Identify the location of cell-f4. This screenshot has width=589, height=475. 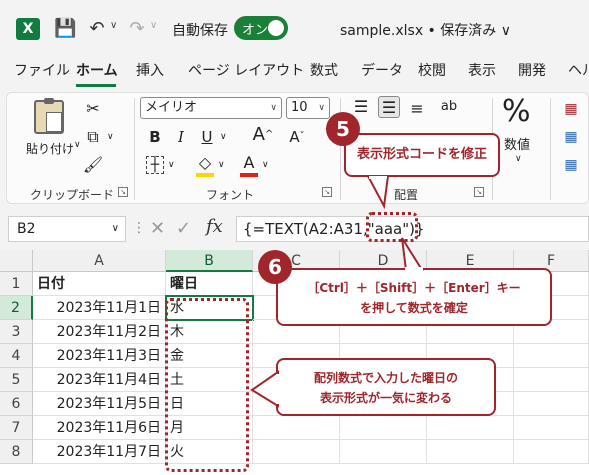
(551, 356).